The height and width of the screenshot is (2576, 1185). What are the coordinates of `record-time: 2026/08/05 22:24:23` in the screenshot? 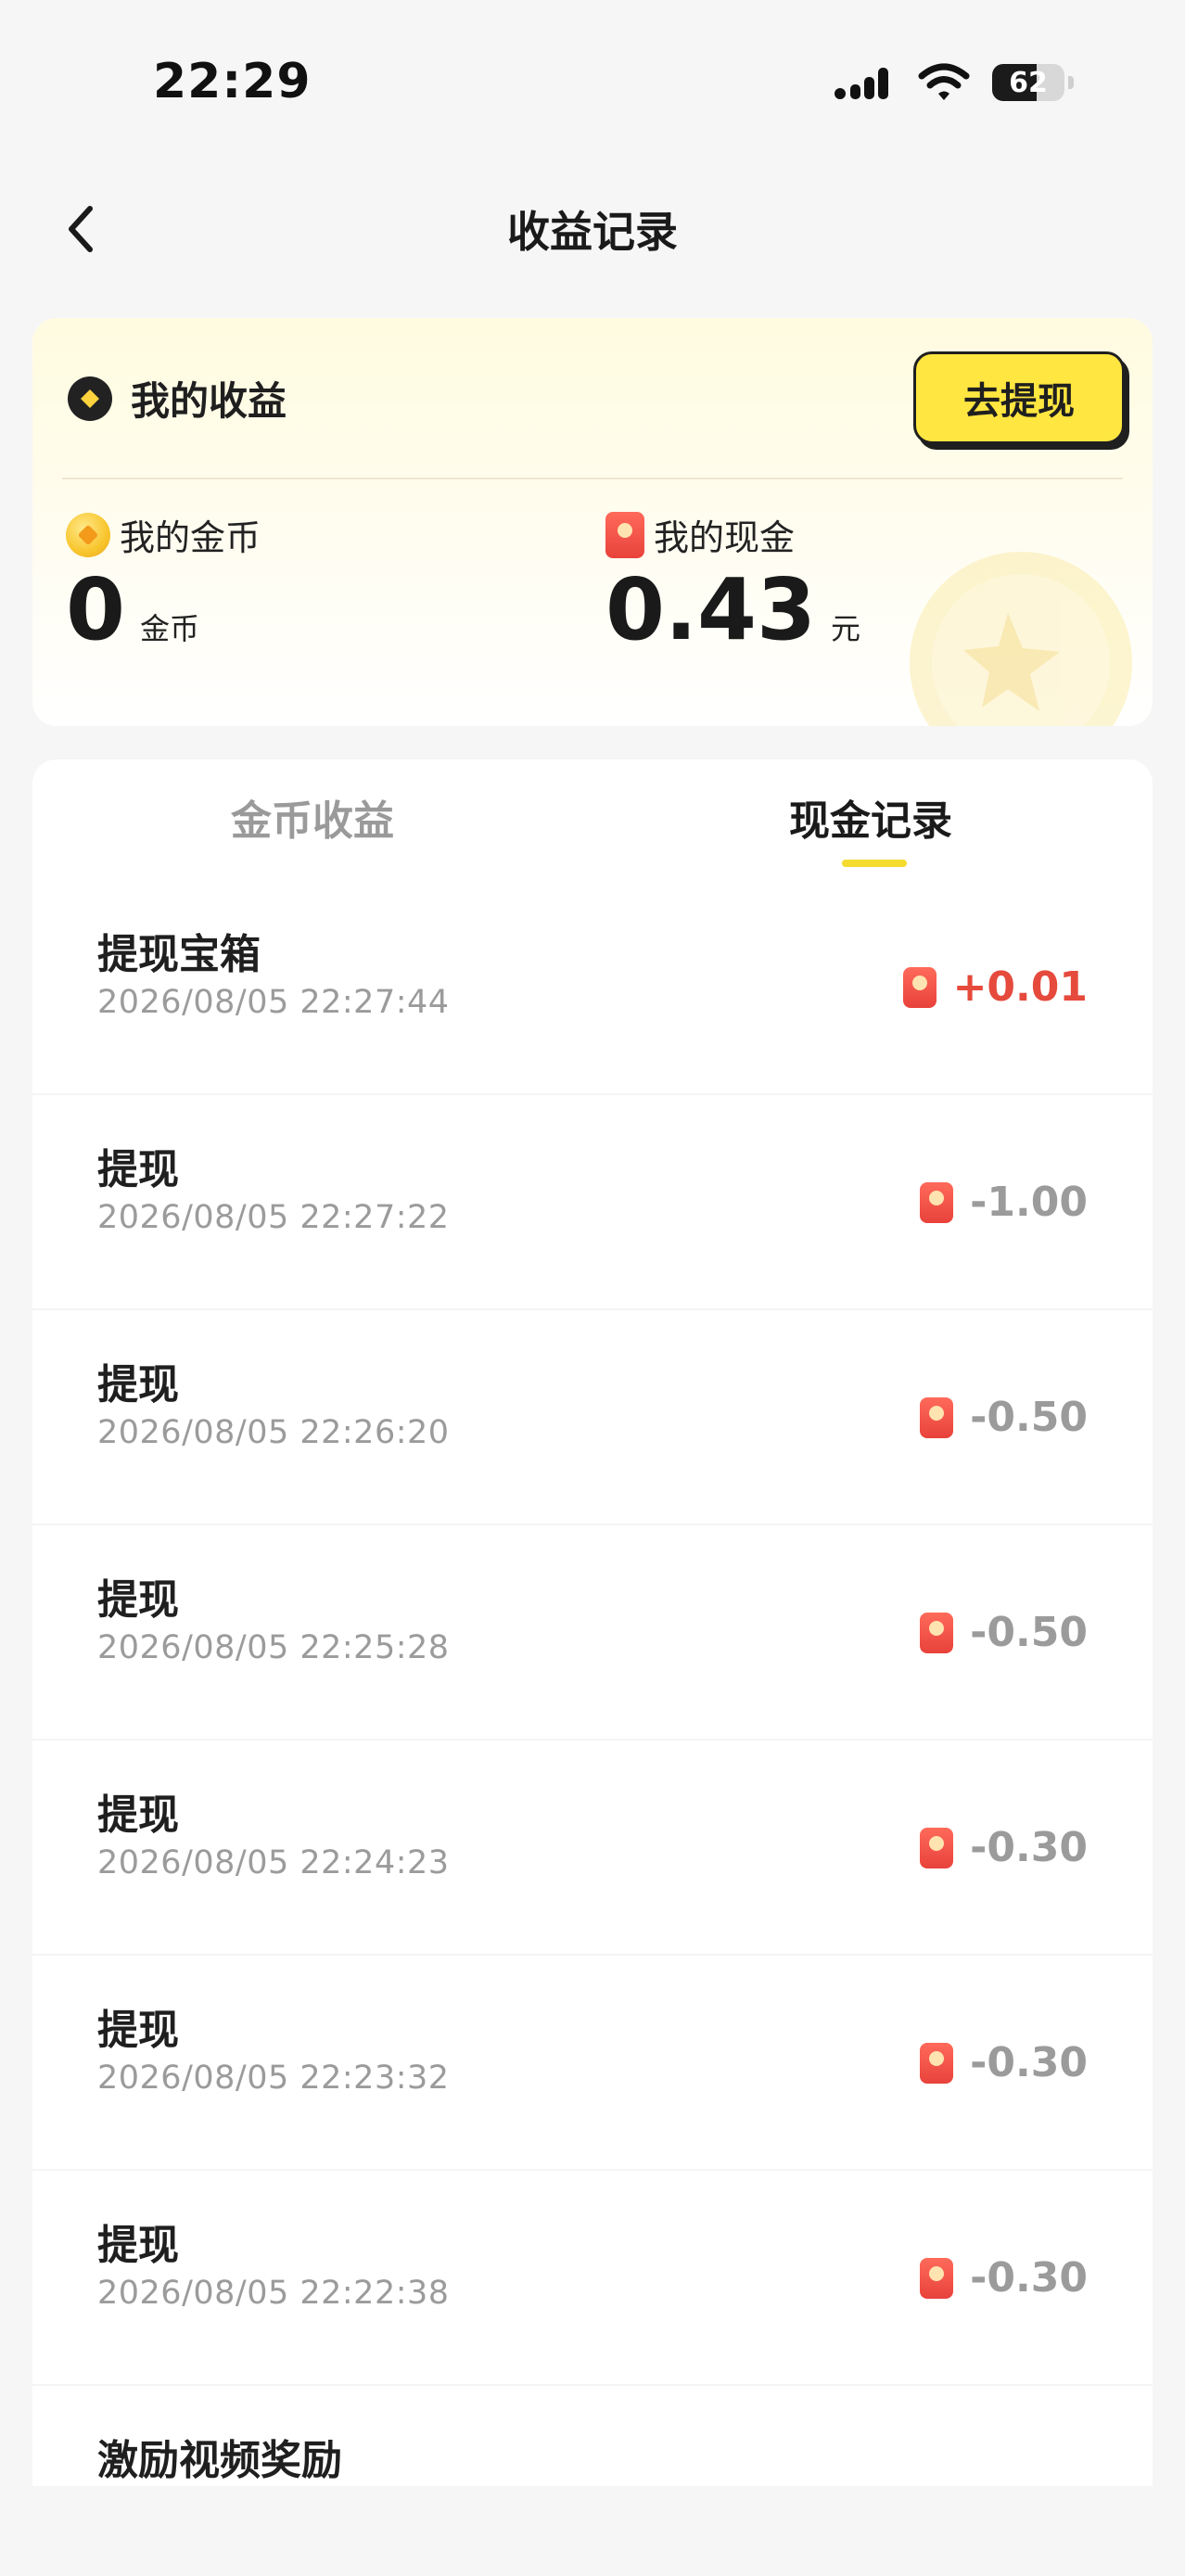 It's located at (273, 1862).